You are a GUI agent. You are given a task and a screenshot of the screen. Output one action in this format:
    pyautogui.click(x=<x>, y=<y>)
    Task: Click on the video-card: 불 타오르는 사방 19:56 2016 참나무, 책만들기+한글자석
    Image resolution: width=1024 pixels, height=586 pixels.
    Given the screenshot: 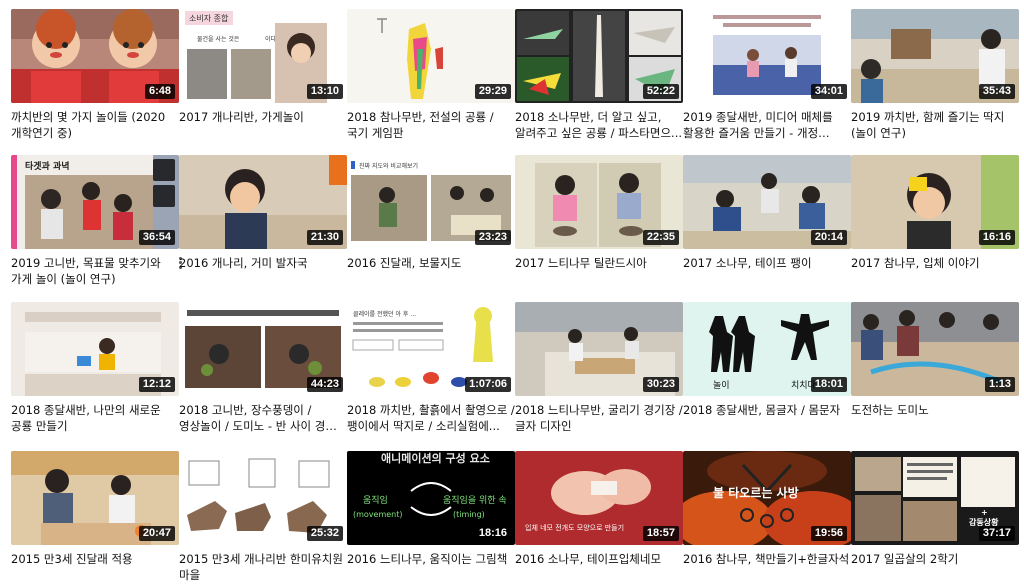 What is the action you would take?
    pyautogui.click(x=767, y=509)
    